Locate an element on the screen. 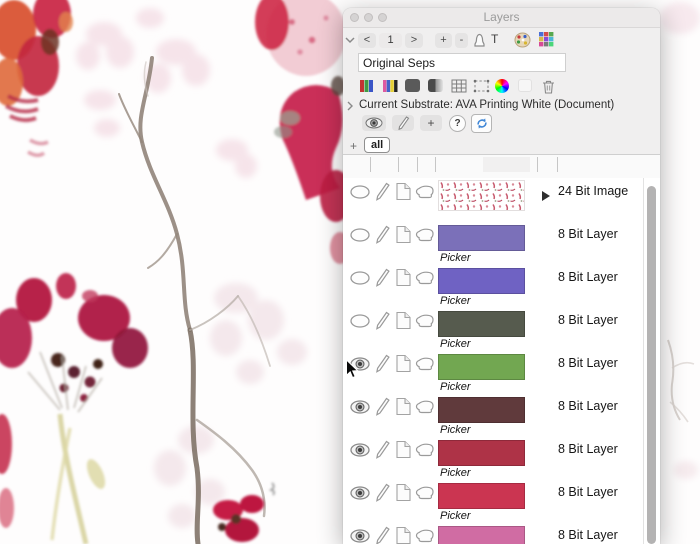  chevron-down-icon is located at coordinates (350, 40).